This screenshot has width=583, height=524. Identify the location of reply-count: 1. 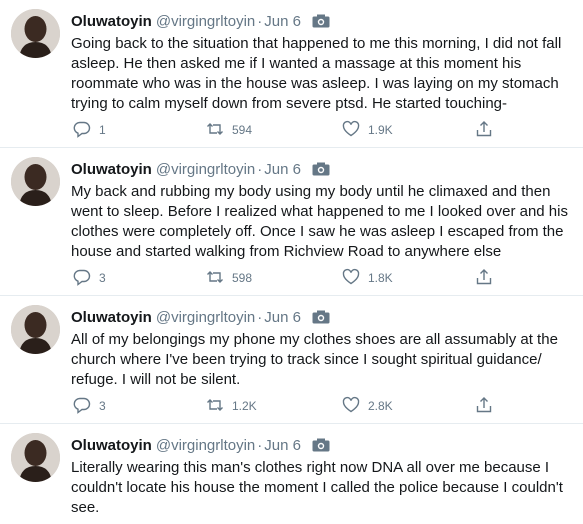
(102, 130).